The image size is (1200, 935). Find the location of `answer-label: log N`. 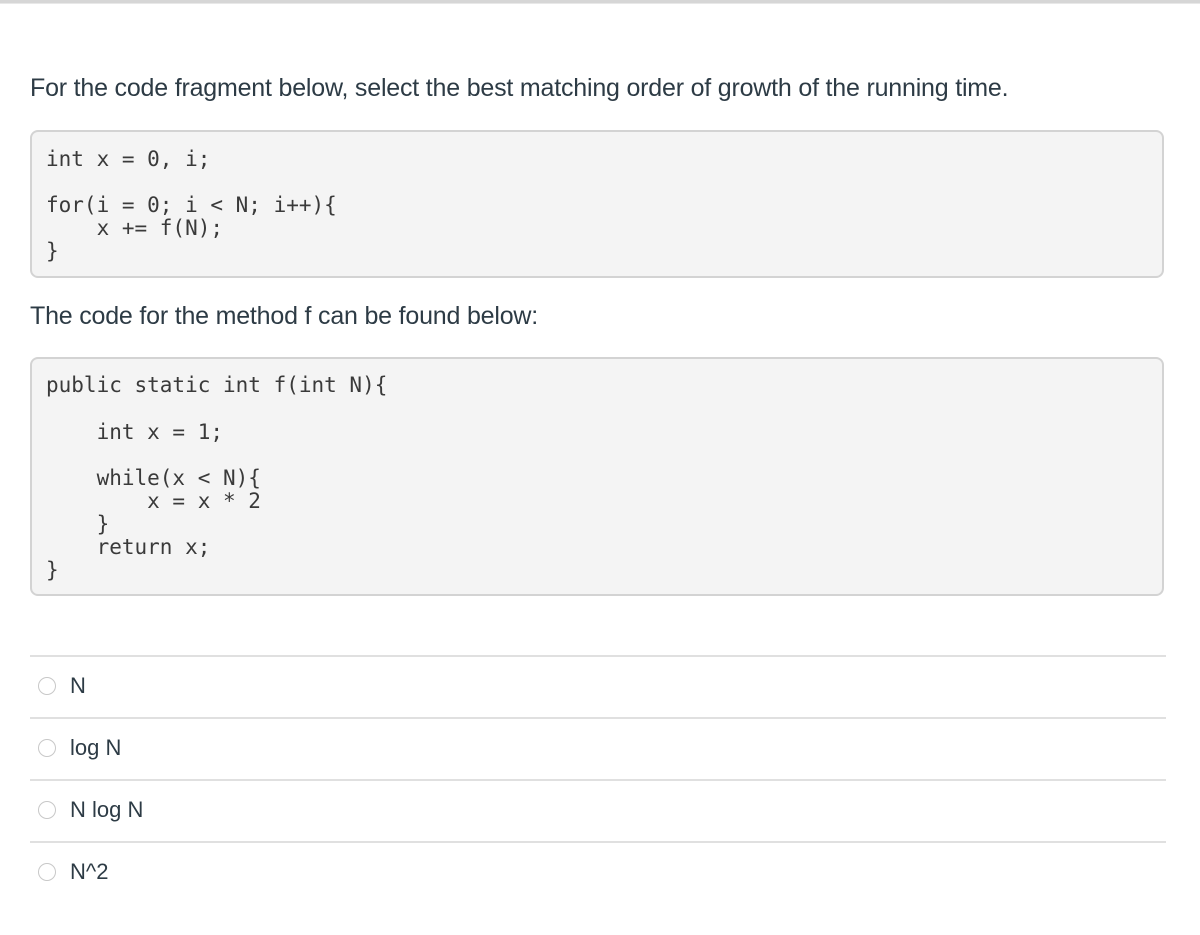

answer-label: log N is located at coordinates (96, 747).